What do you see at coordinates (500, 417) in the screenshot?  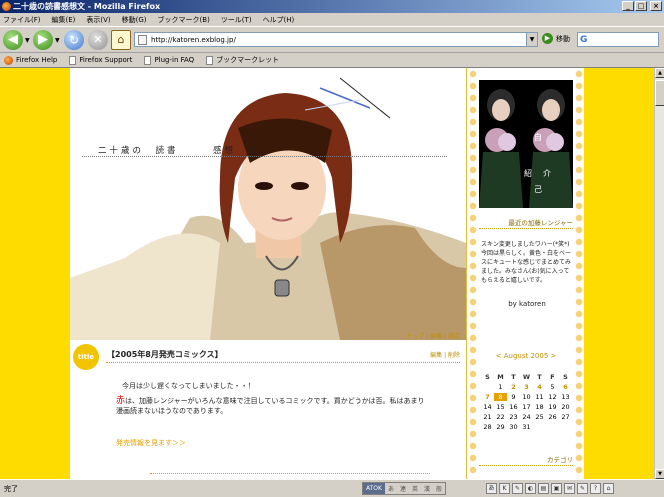 I see `calendar-day: 22` at bounding box center [500, 417].